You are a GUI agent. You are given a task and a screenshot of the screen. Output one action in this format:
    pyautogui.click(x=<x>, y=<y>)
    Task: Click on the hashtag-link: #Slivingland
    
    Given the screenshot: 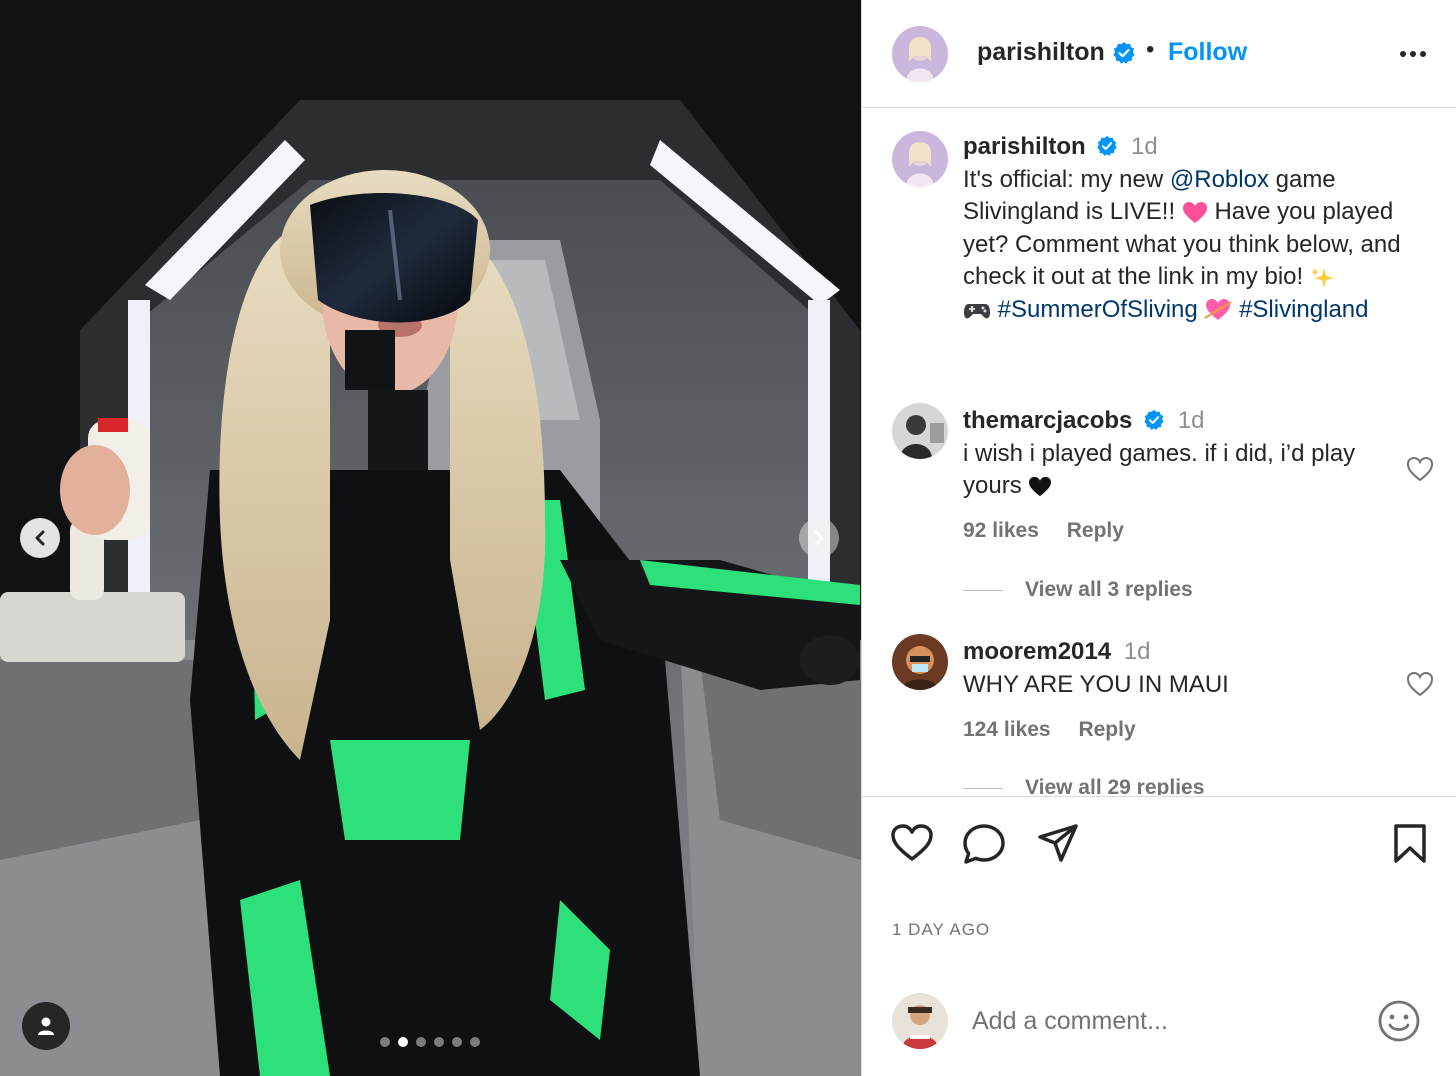 What is the action you would take?
    pyautogui.click(x=1303, y=309)
    